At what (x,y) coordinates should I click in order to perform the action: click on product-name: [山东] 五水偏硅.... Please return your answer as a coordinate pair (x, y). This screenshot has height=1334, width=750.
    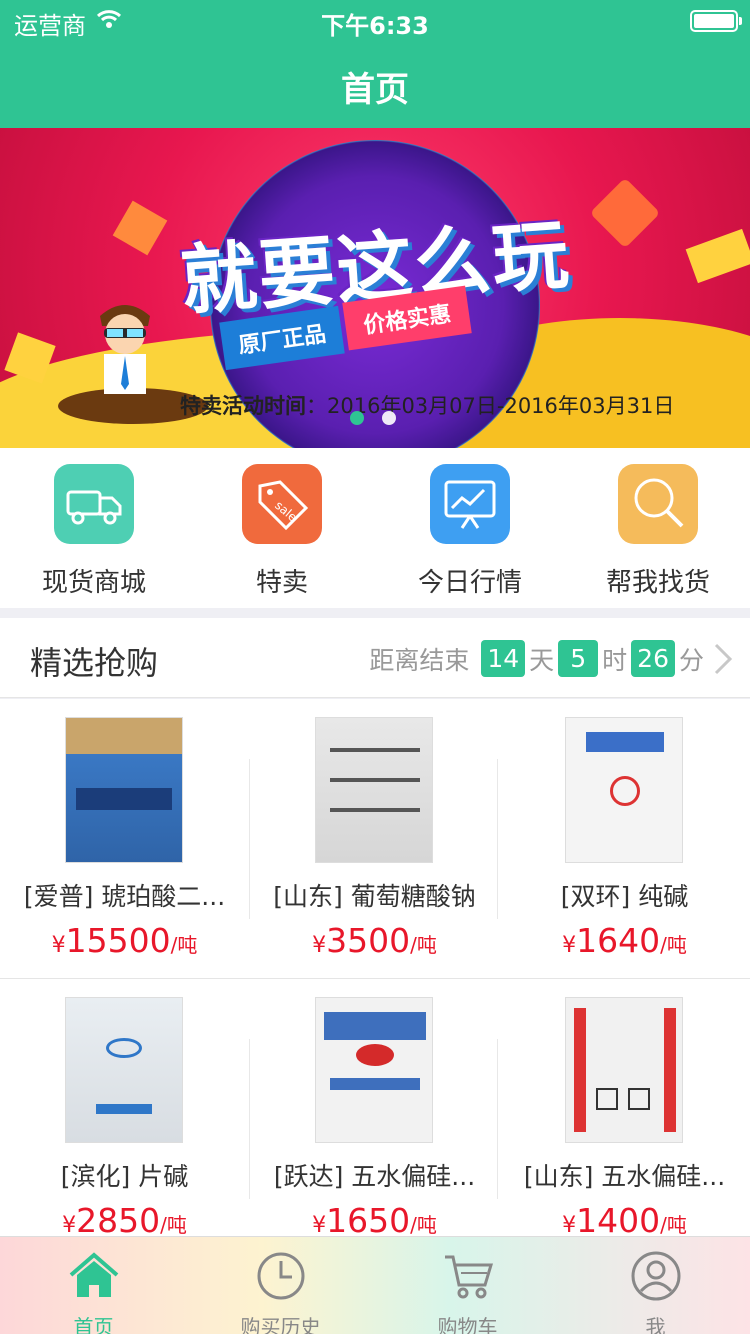
    Looking at the image, I should click on (624, 1176).